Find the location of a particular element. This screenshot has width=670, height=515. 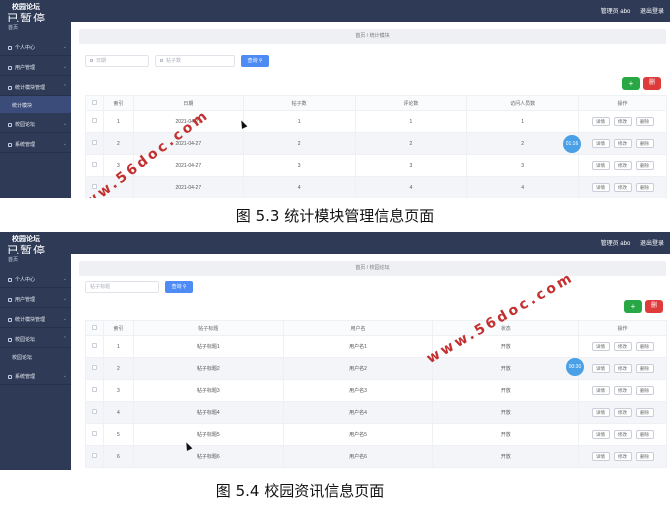

sidebar-item-forum: 校园论坛 ⌃ is located at coordinates (35, 338).